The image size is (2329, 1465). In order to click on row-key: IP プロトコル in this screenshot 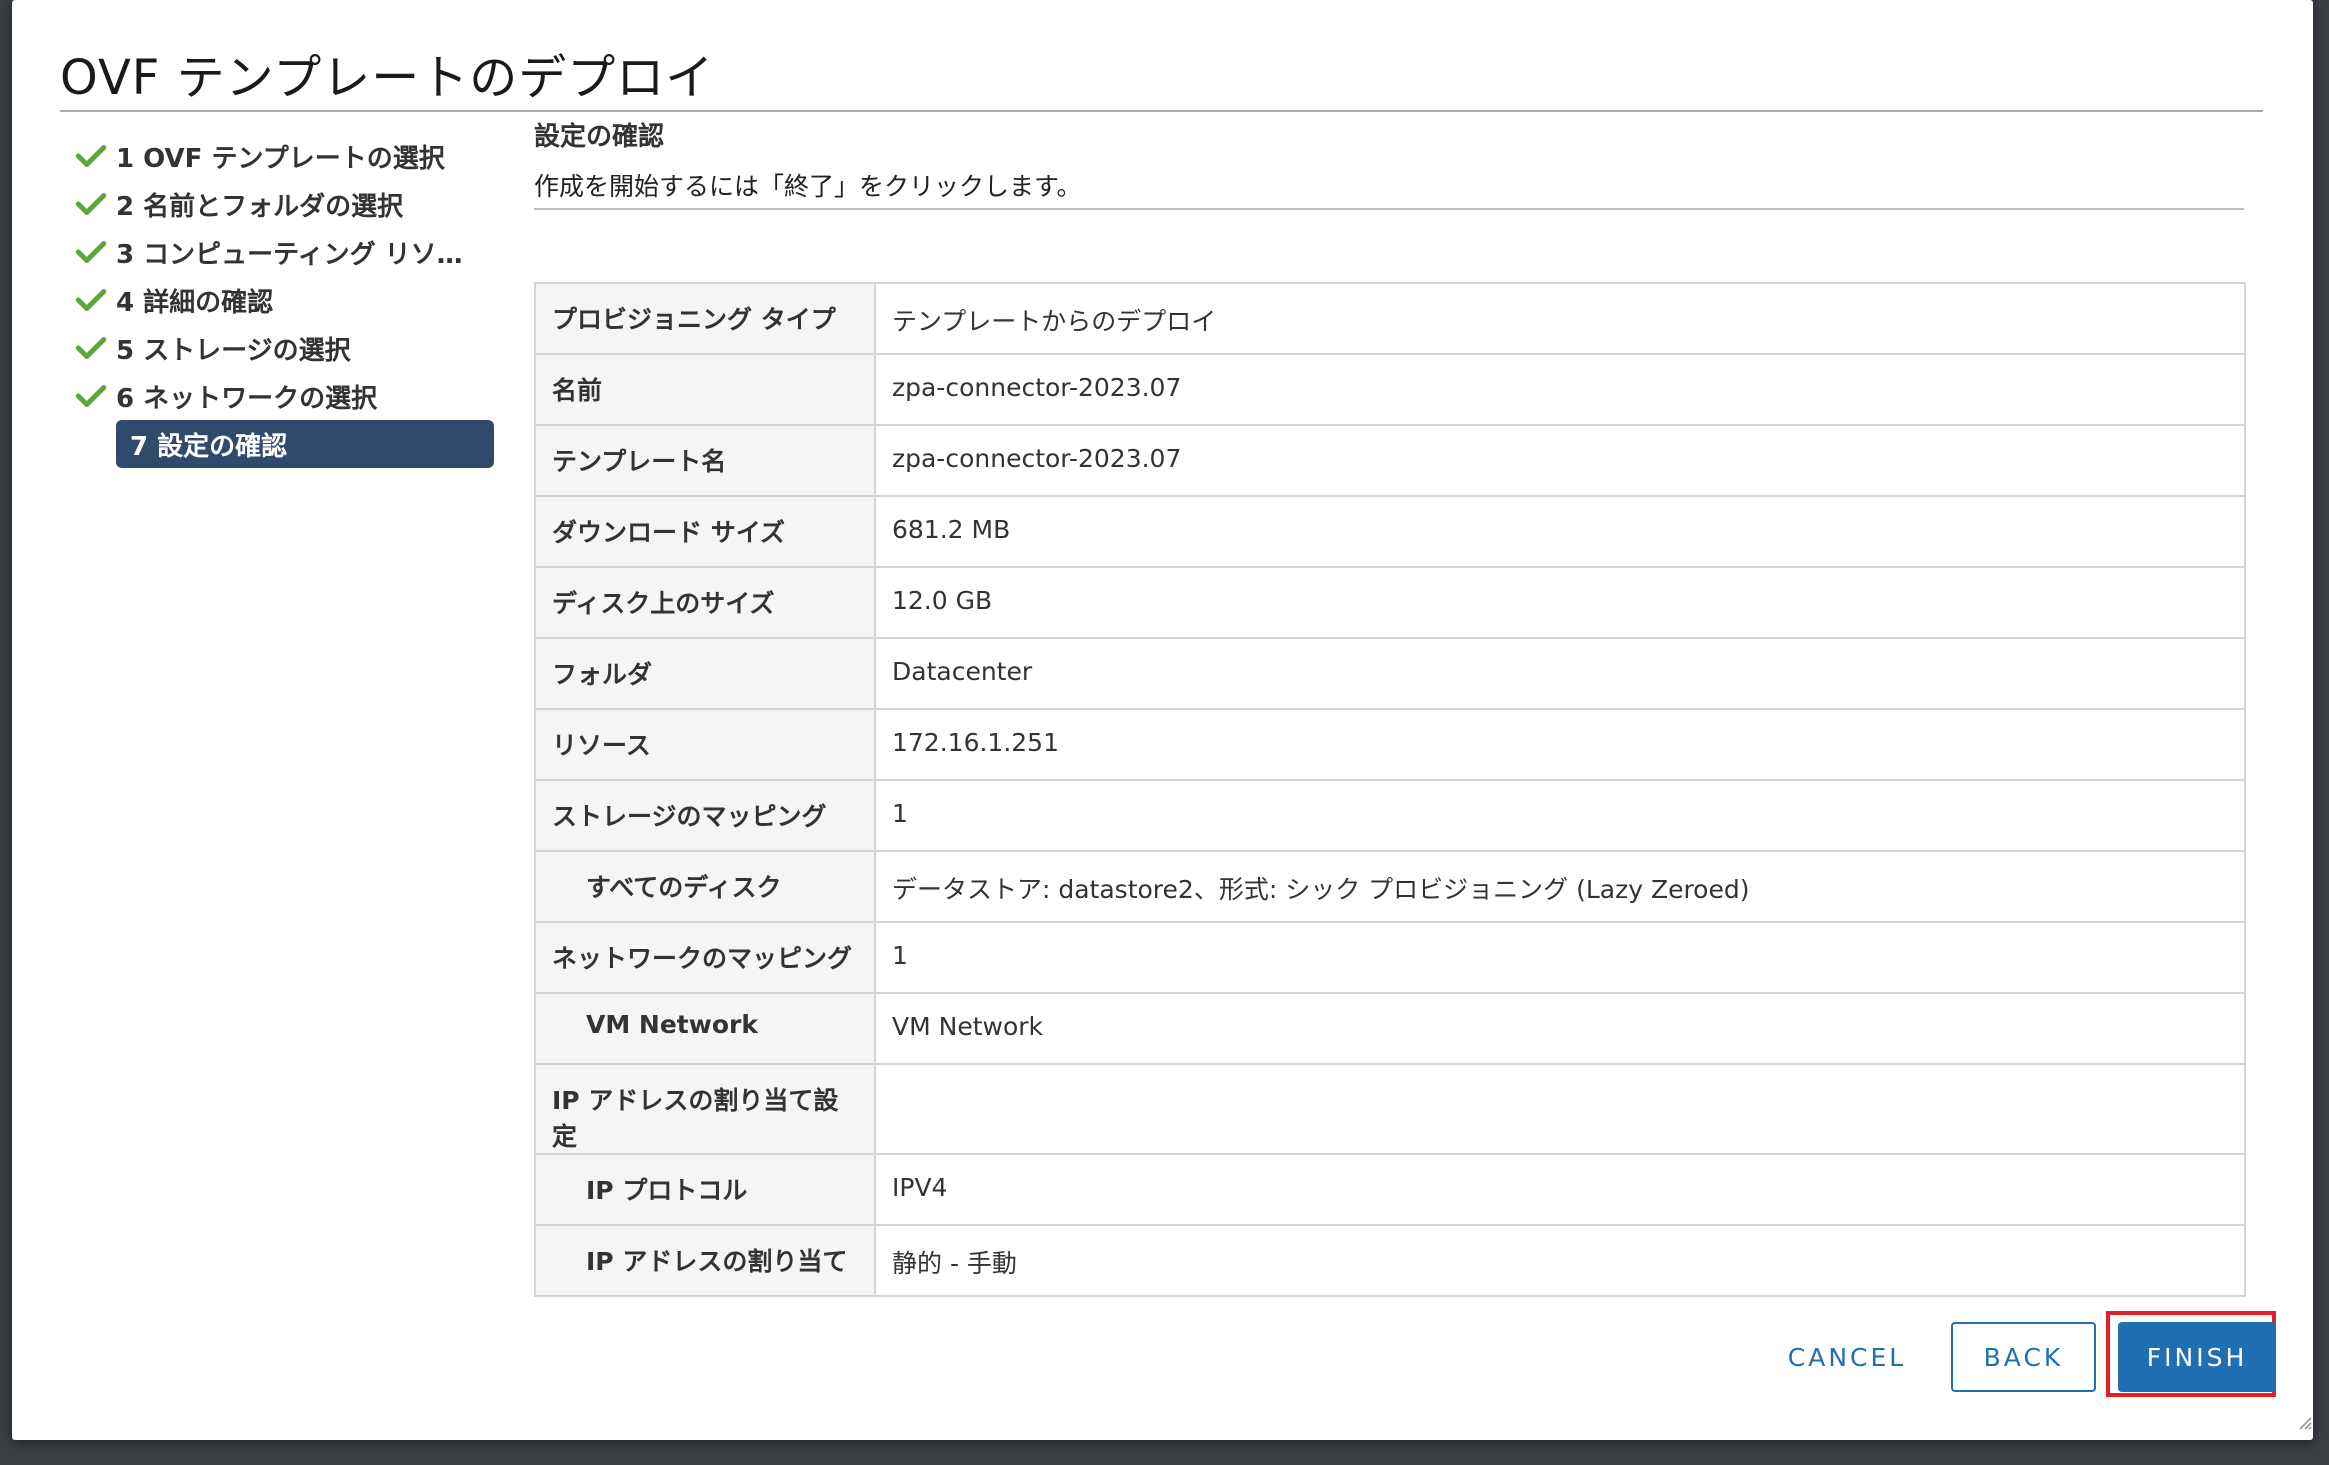, I will do `click(705, 1189)`.